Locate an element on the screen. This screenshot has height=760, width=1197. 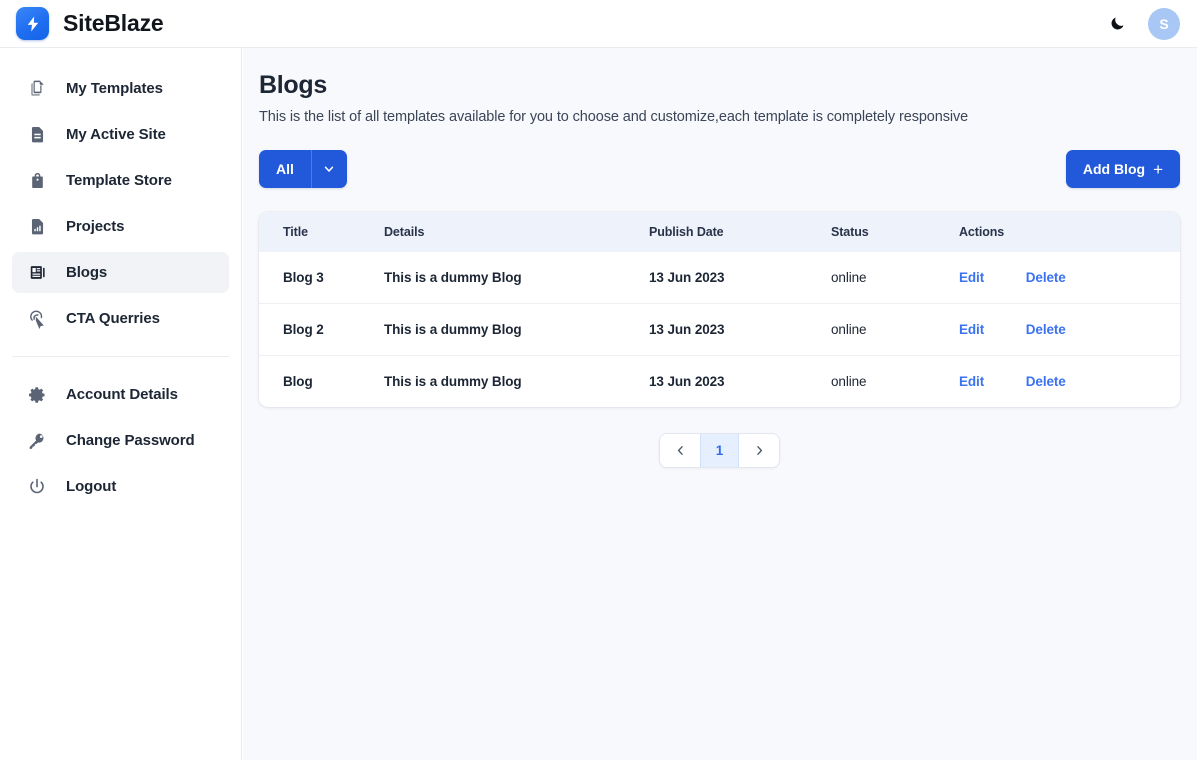
brand: SiteBlaze is located at coordinates (82, 23).